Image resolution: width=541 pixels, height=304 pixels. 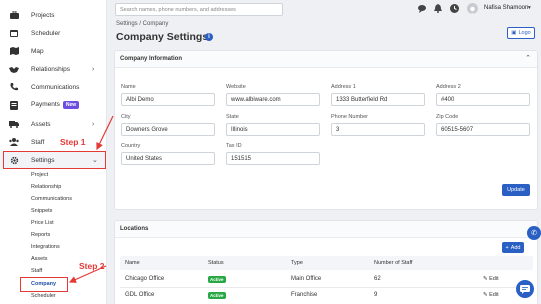 I want to click on update-button: Update, so click(x=516, y=190).